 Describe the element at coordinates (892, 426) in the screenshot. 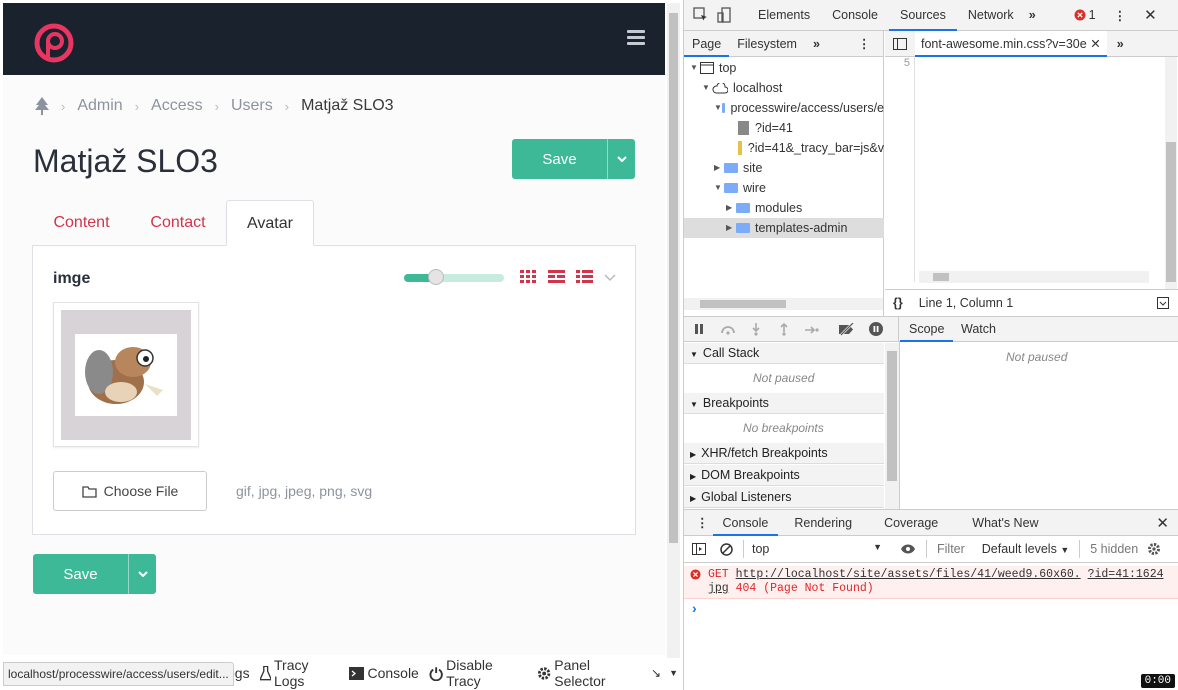

I see `sidebar-vscroll` at that location.